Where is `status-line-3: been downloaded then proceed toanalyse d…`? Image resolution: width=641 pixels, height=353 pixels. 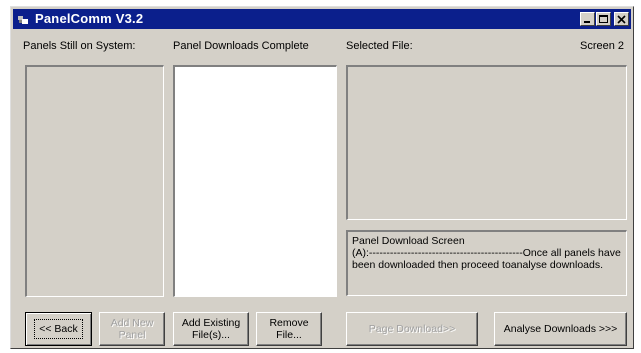
status-line-3: been downloaded then proceed toanalyse d… is located at coordinates (478, 265).